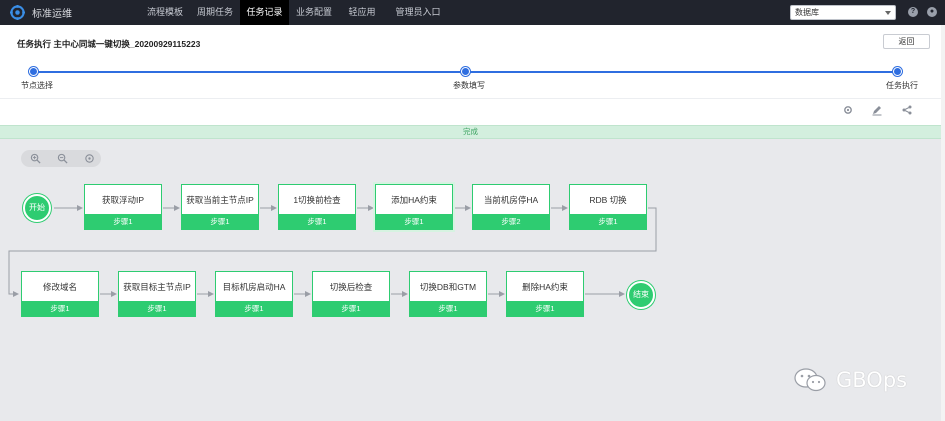 The image size is (945, 421). I want to click on flow-node-start-ha-target-room: 目标机房启动HA 步骤1, so click(254, 294).